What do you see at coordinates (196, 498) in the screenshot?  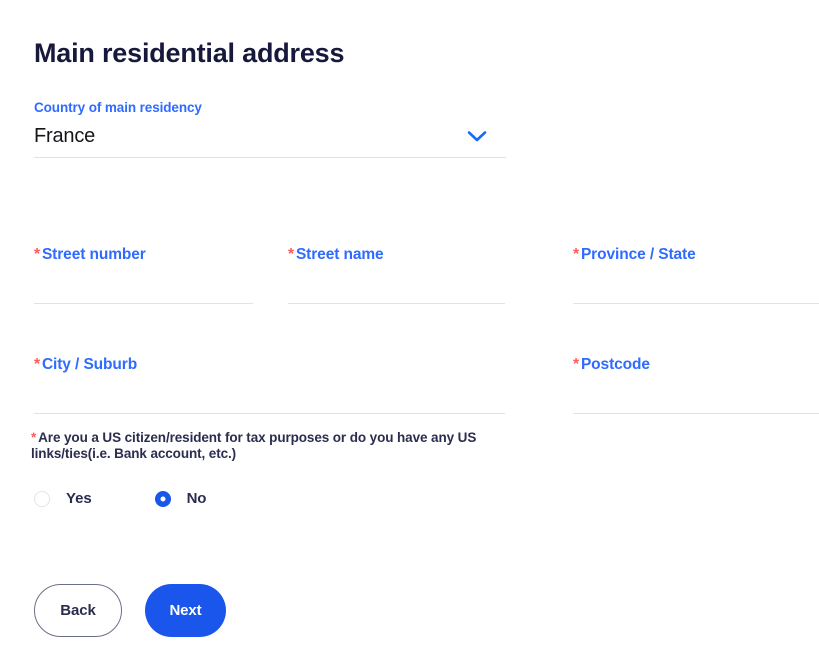 I see `radio-label-no: No` at bounding box center [196, 498].